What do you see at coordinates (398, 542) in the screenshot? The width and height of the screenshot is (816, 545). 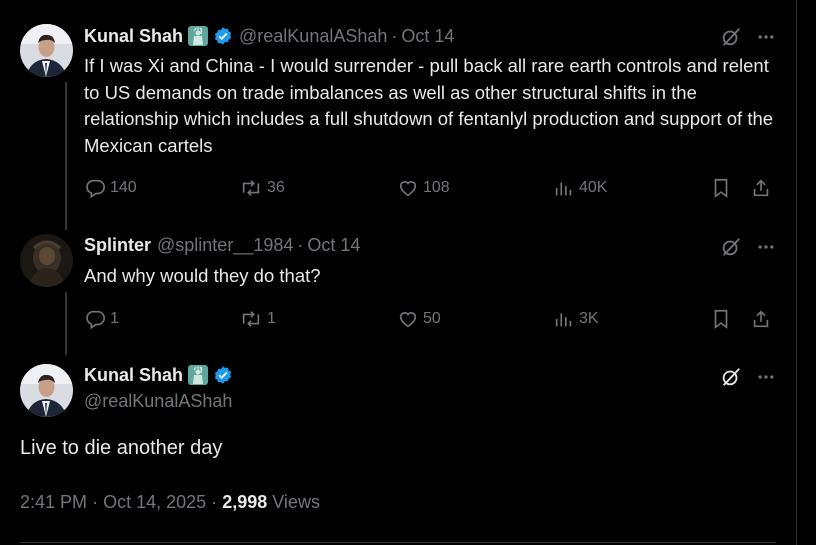 I see `divider` at bounding box center [398, 542].